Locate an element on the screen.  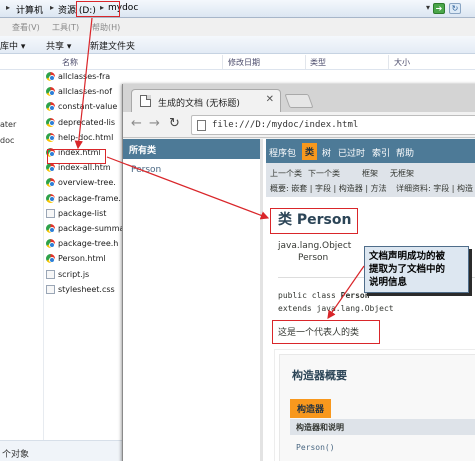
prev-class-link: 上一个类 is located at coordinates (286, 173).